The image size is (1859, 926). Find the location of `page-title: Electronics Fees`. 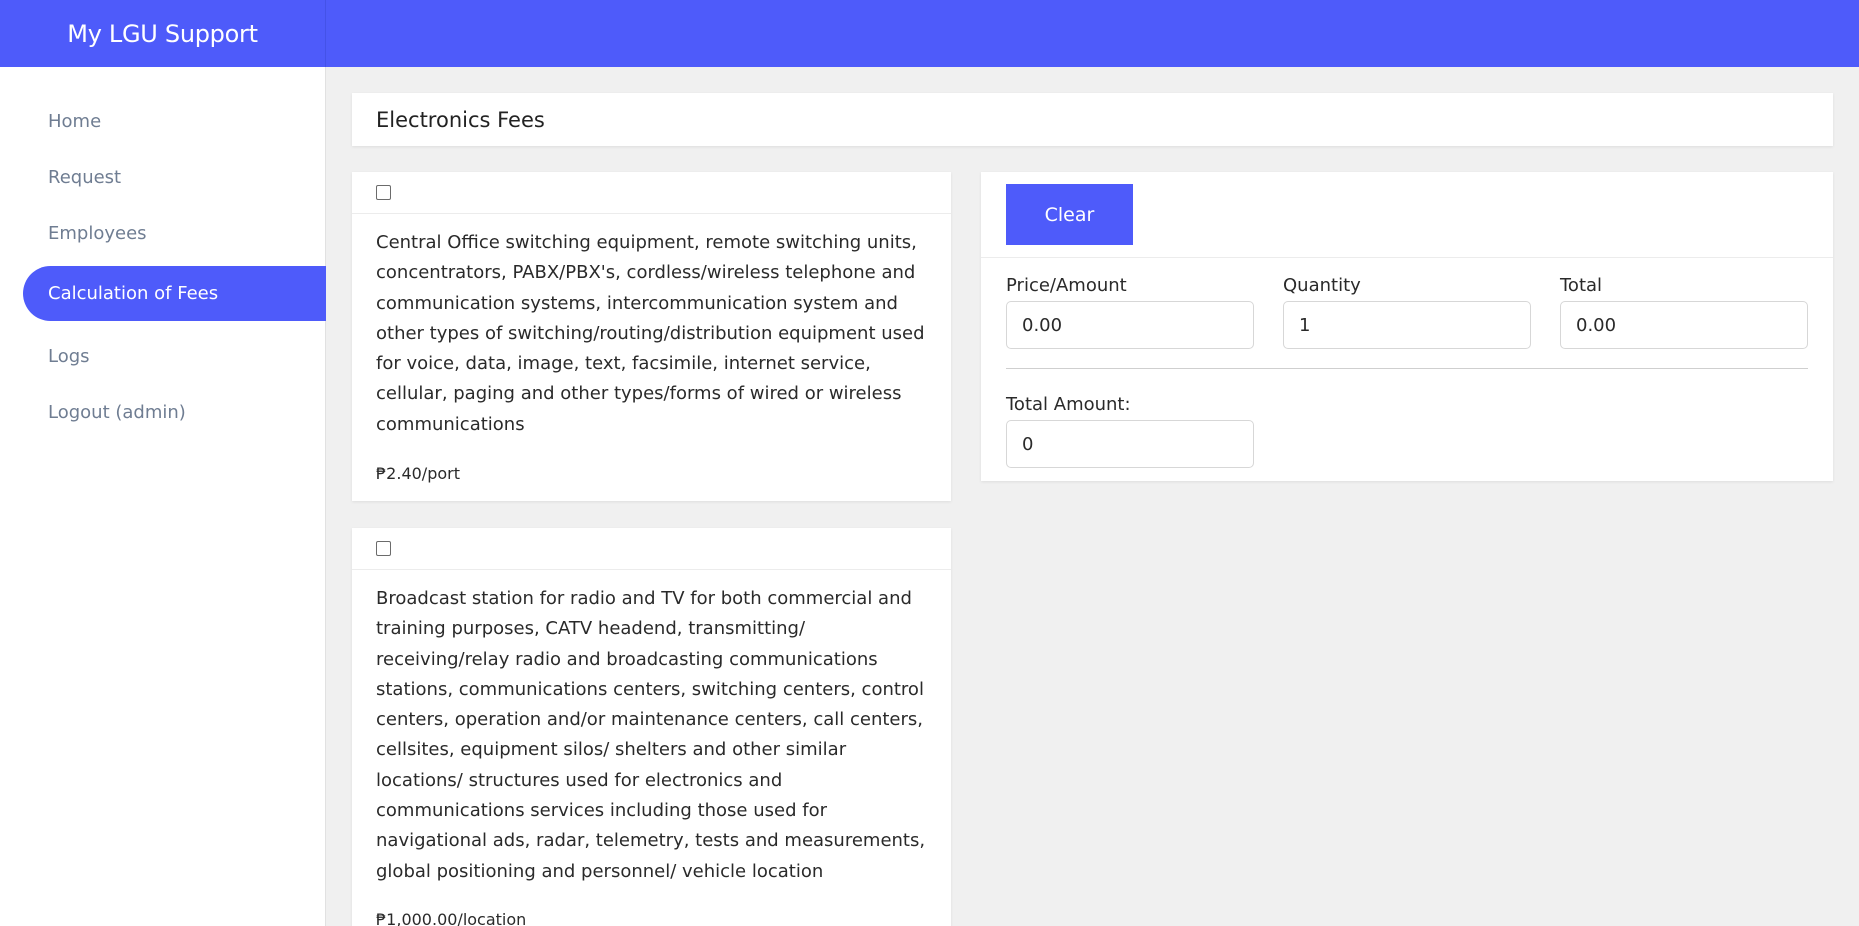

page-title: Electronics Fees is located at coordinates (1092, 119).